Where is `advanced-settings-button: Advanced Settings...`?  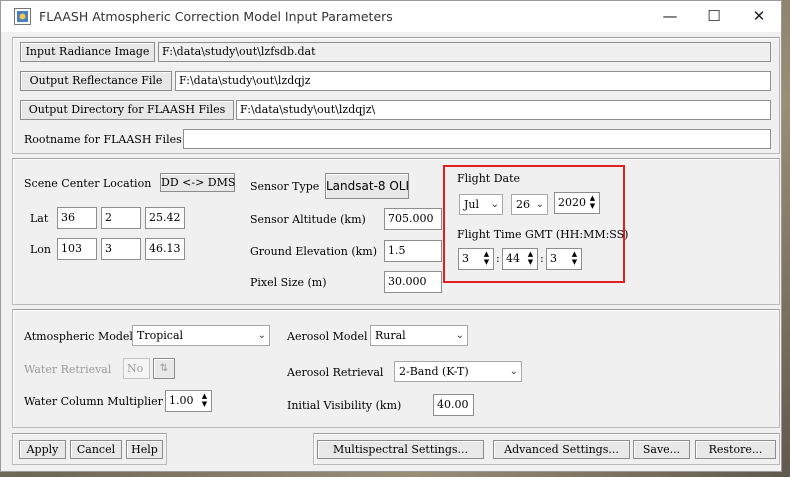 advanced-settings-button: Advanced Settings... is located at coordinates (561, 449).